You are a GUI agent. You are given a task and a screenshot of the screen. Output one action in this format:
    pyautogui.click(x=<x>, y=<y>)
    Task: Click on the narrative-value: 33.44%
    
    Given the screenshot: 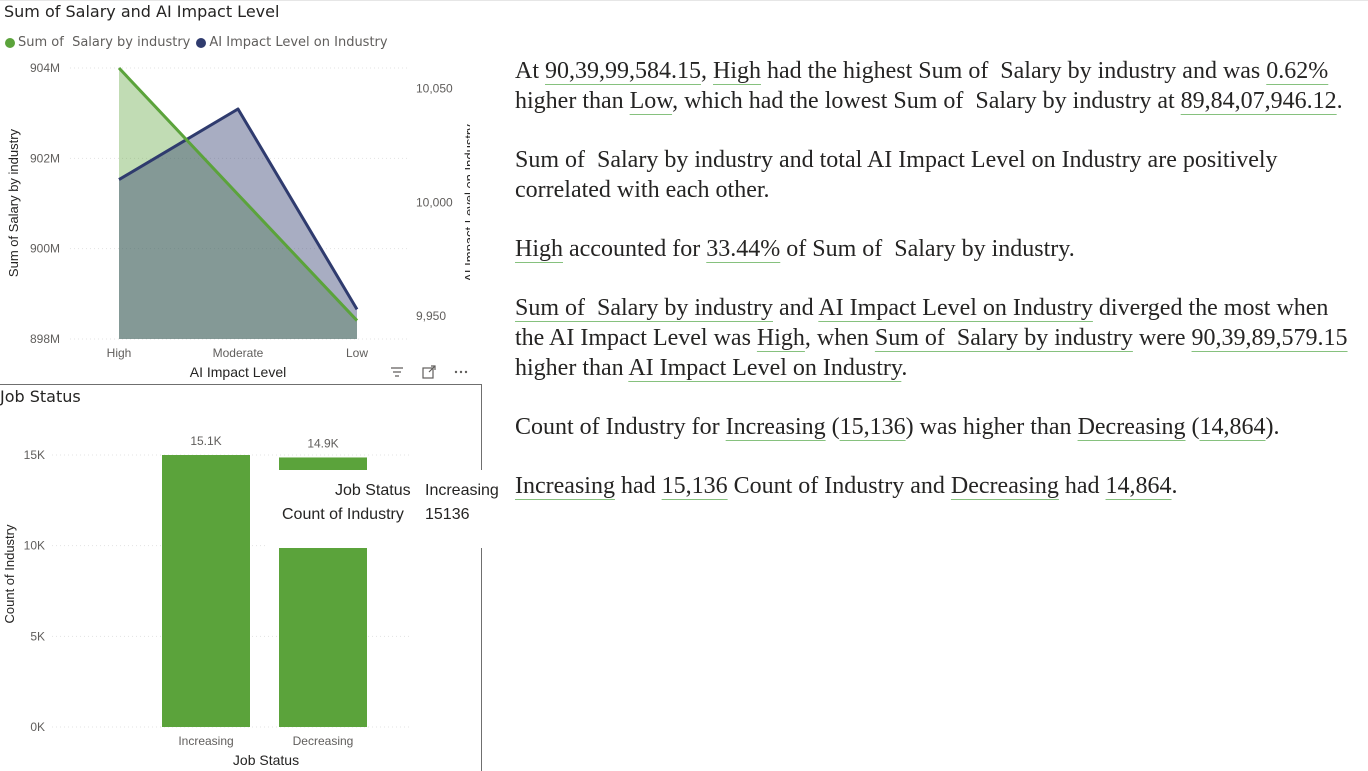 What is the action you would take?
    pyautogui.click(x=743, y=249)
    